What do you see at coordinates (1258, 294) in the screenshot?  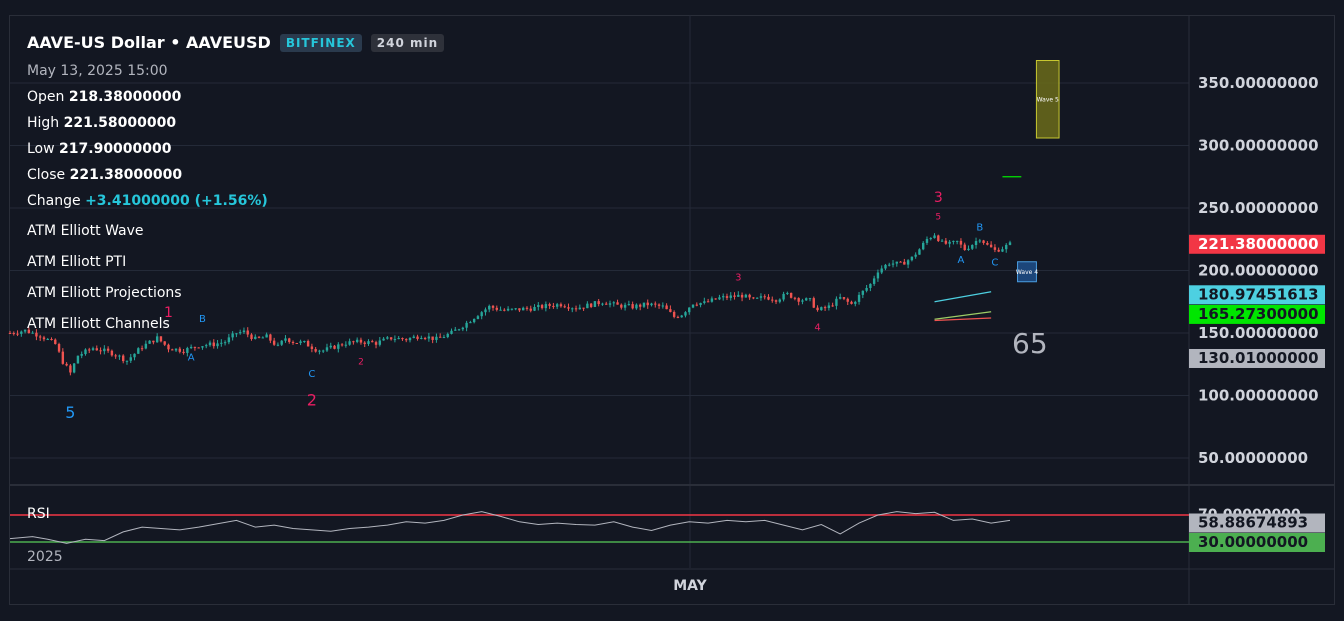 I see `price-badge-label: 180.97451613` at bounding box center [1258, 294].